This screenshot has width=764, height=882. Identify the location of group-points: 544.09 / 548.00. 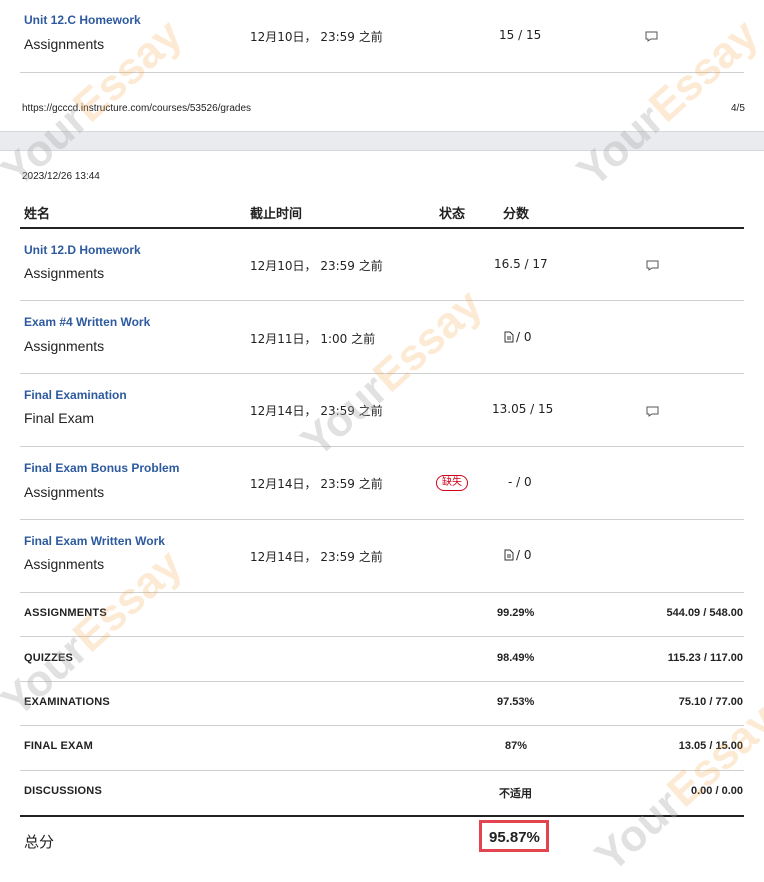
(704, 613).